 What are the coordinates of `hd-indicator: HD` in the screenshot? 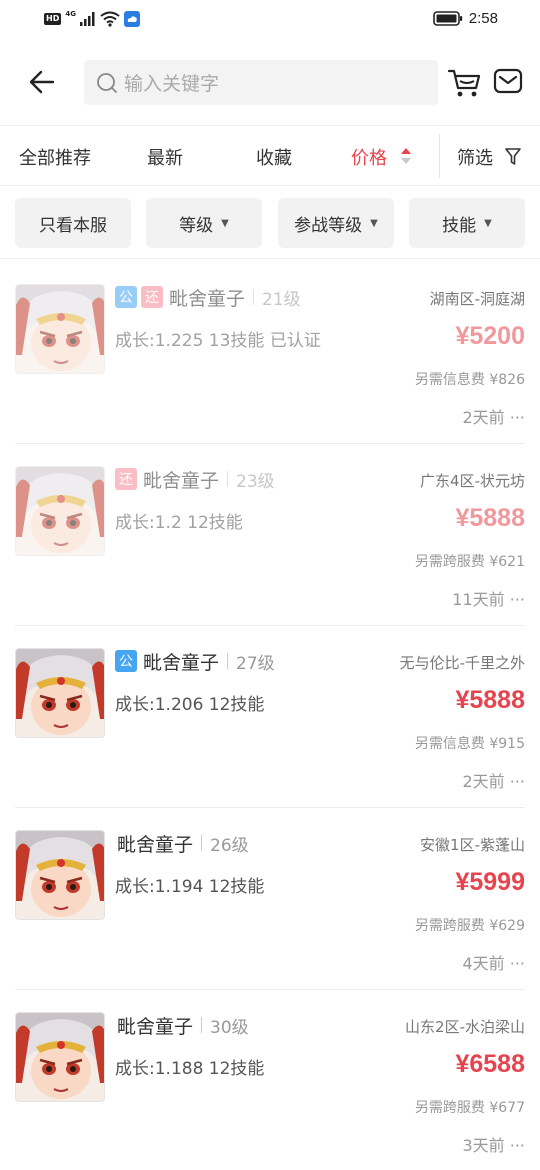 It's located at (53, 19).